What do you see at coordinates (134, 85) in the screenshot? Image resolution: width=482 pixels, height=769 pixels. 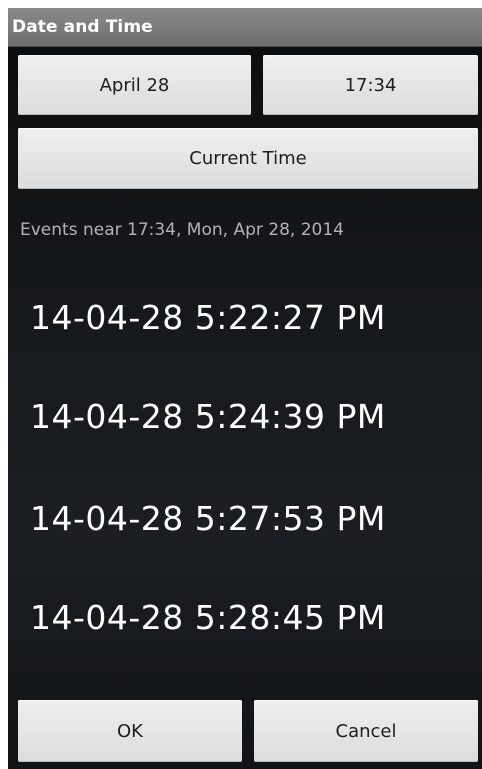 I see `date-button: April 28` at bounding box center [134, 85].